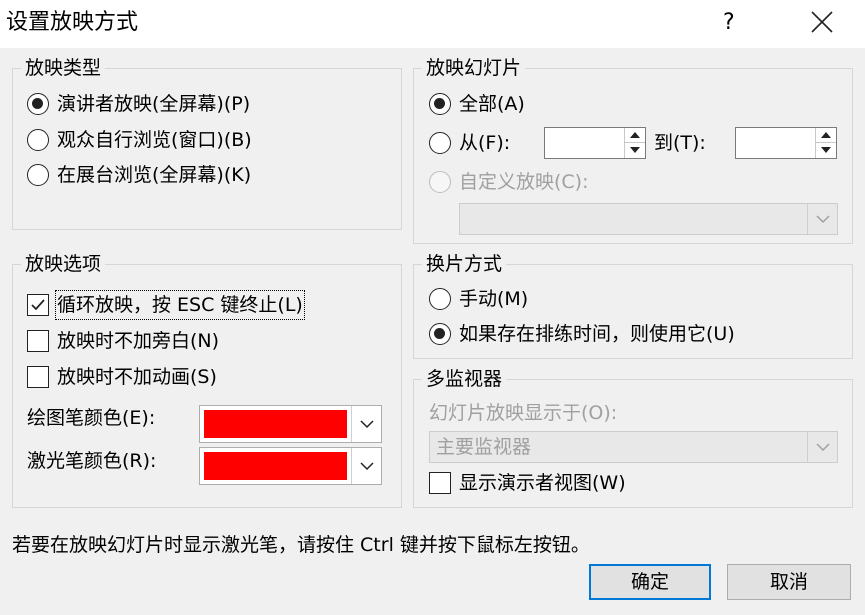 The height and width of the screenshot is (615, 865). I want to click on radio-use-timings, so click(440, 334).